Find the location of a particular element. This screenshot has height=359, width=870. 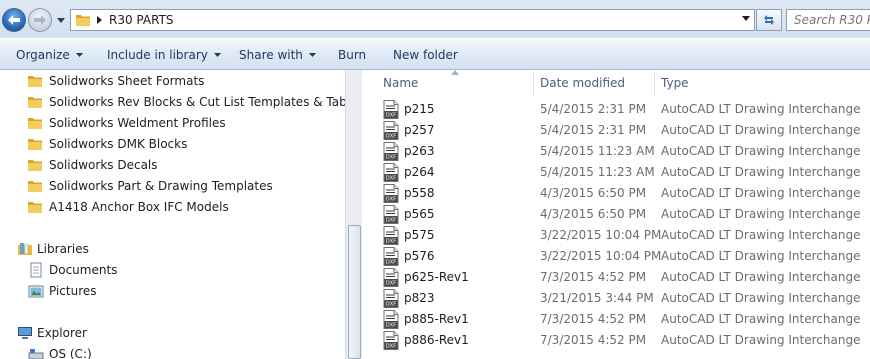

burn-button: Burn is located at coordinates (352, 54).